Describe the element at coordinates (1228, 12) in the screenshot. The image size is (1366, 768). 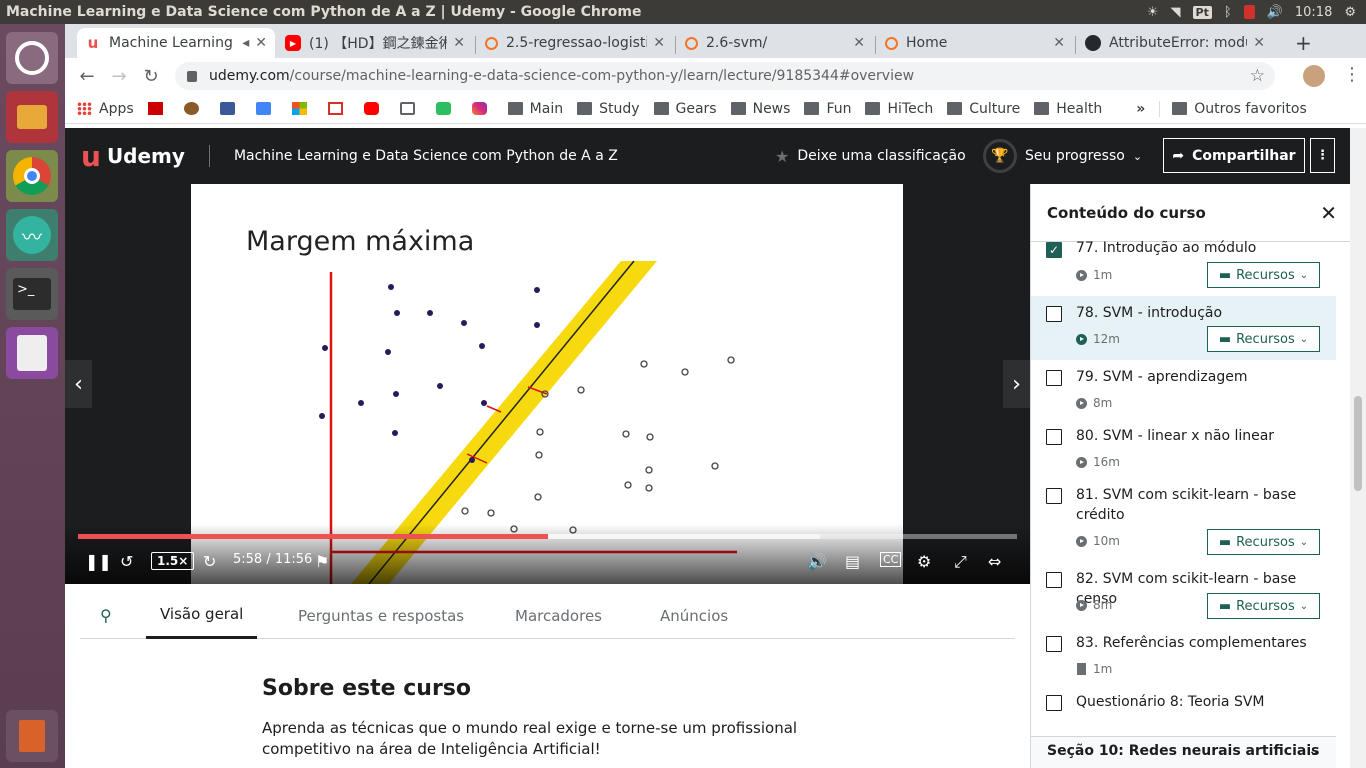
I see `bluetooth-icon: ᛒ` at that location.